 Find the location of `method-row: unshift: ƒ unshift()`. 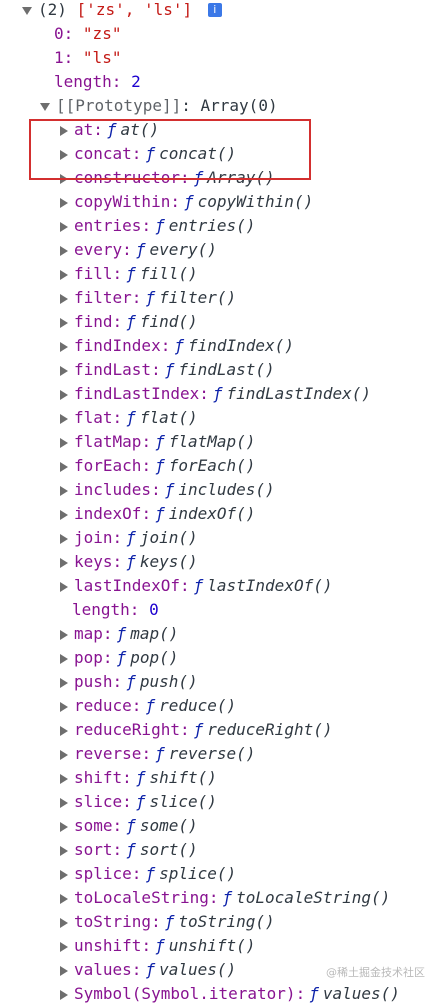

method-row: unshift: ƒ unshift() is located at coordinates (157, 946).